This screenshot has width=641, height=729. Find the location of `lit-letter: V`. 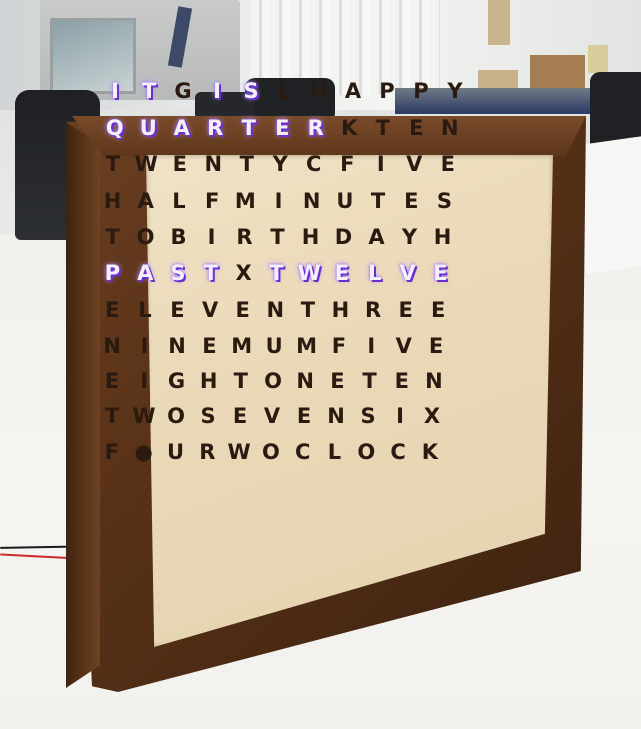

lit-letter: V is located at coordinates (407, 273).